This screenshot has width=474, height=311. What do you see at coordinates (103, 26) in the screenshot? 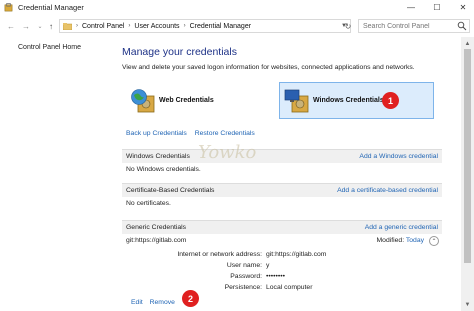
I see `breadcrumb-control-panel: Control Panel` at bounding box center [103, 26].